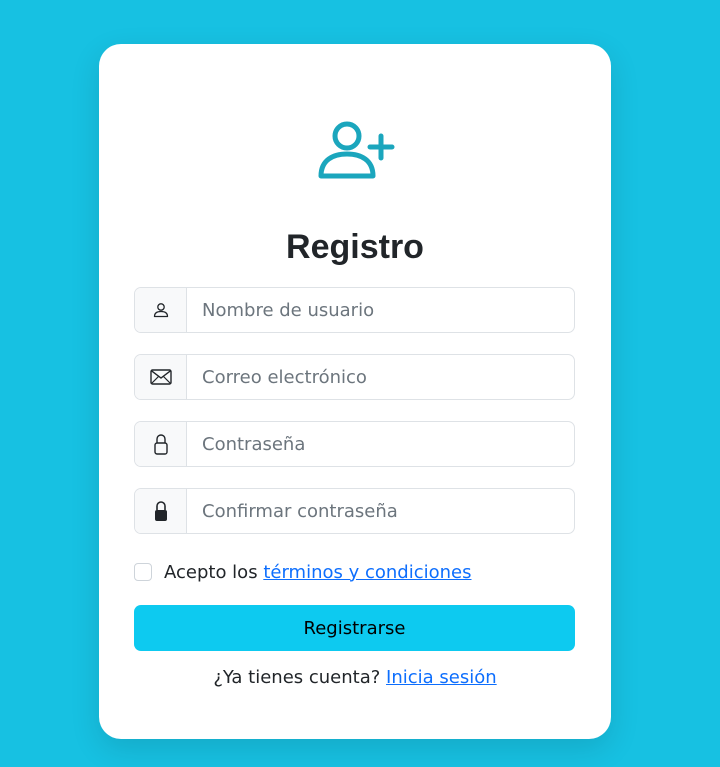 The image size is (720, 767). I want to click on login-prompt-text: ¿Ya tienes cuenta?, so click(297, 677).